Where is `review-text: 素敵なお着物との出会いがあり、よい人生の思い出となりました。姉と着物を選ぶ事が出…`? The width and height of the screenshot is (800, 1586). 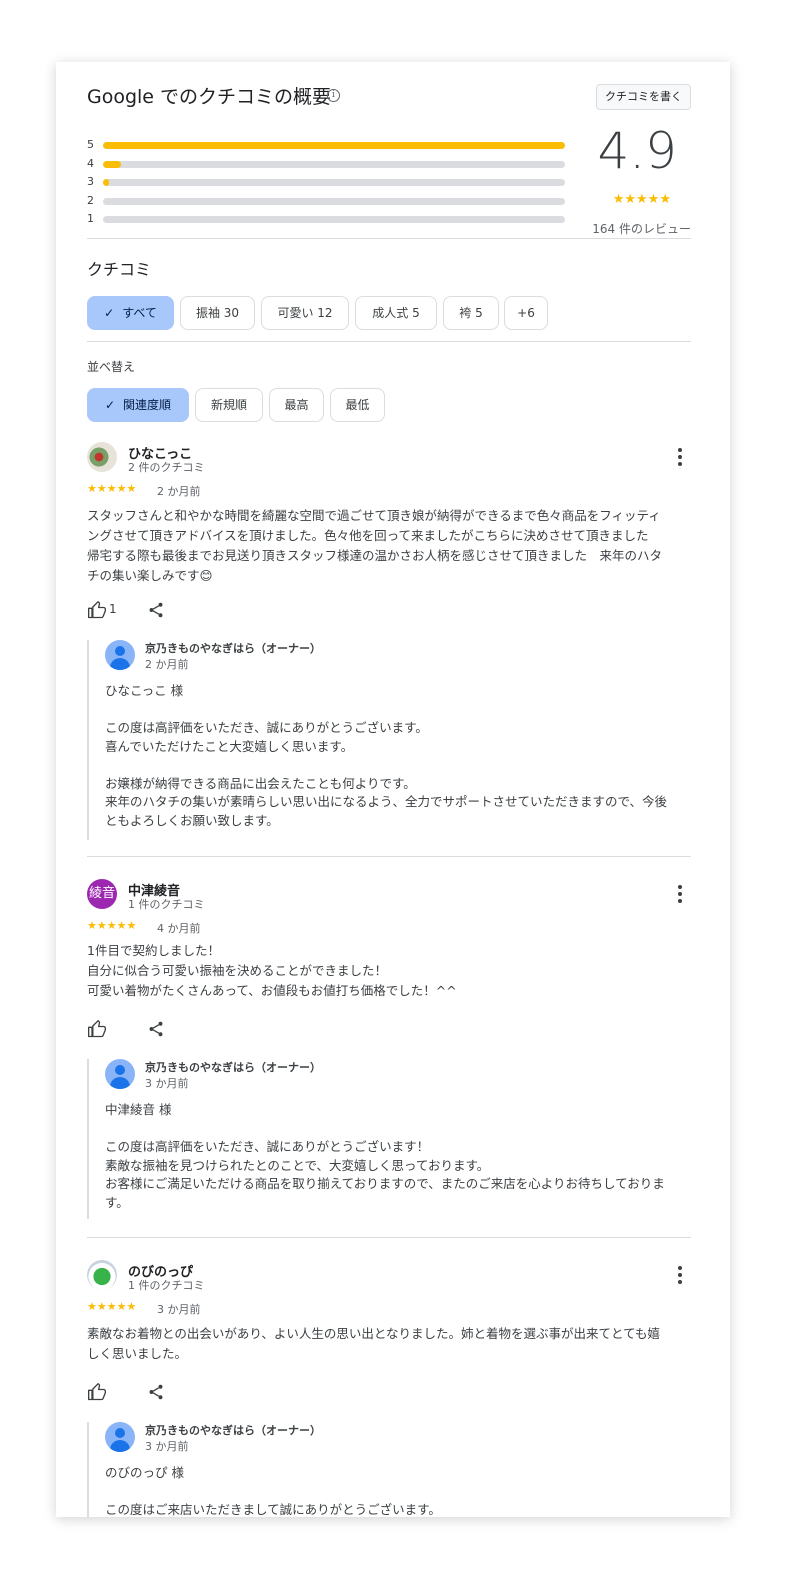 review-text: 素敵なお着物との出会いがあり、よい人生の思い出となりました。姉と着物を選ぶ事が出… is located at coordinates (374, 1343).